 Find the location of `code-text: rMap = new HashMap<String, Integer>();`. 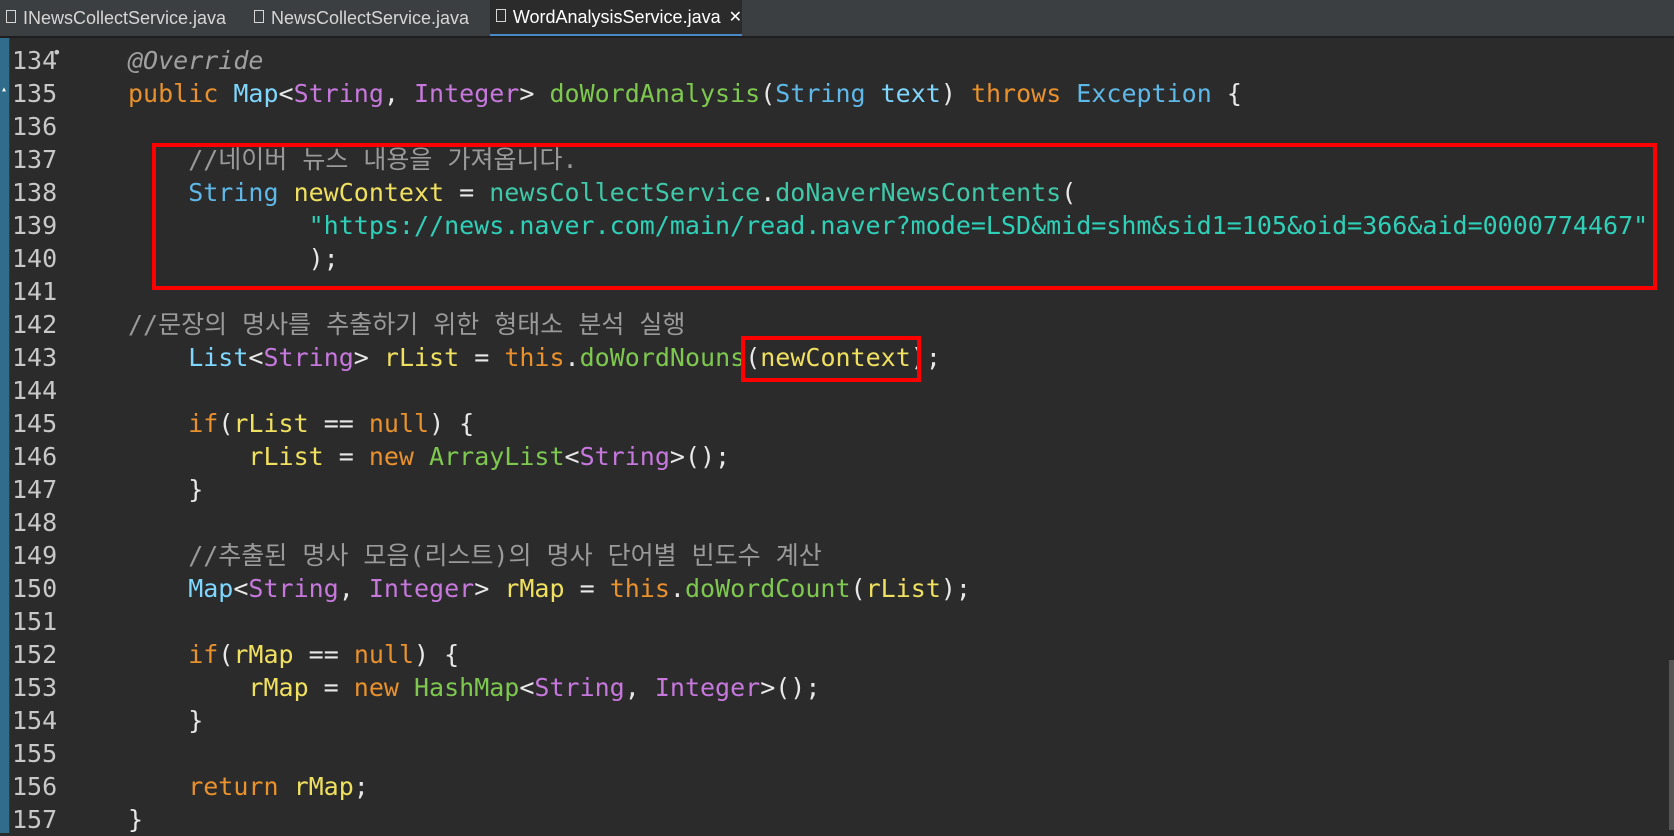

code-text: rMap = new HashMap<String, Integer>(); is located at coordinates (474, 687).